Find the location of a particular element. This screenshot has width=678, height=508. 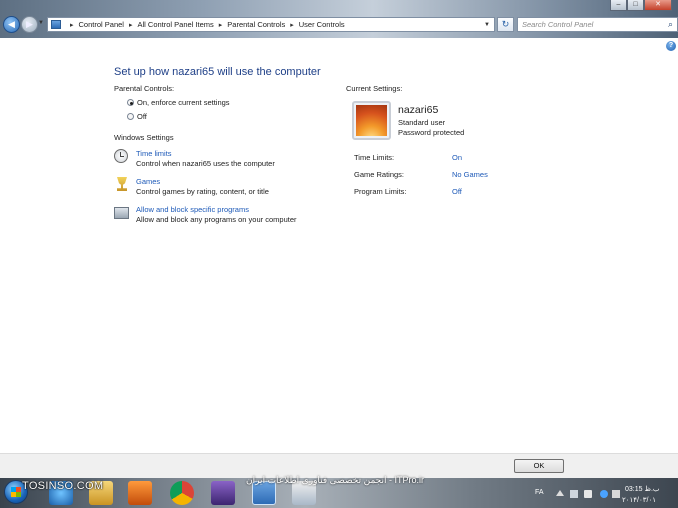

address-dropdown-icon: ▼ is located at coordinates (487, 25).